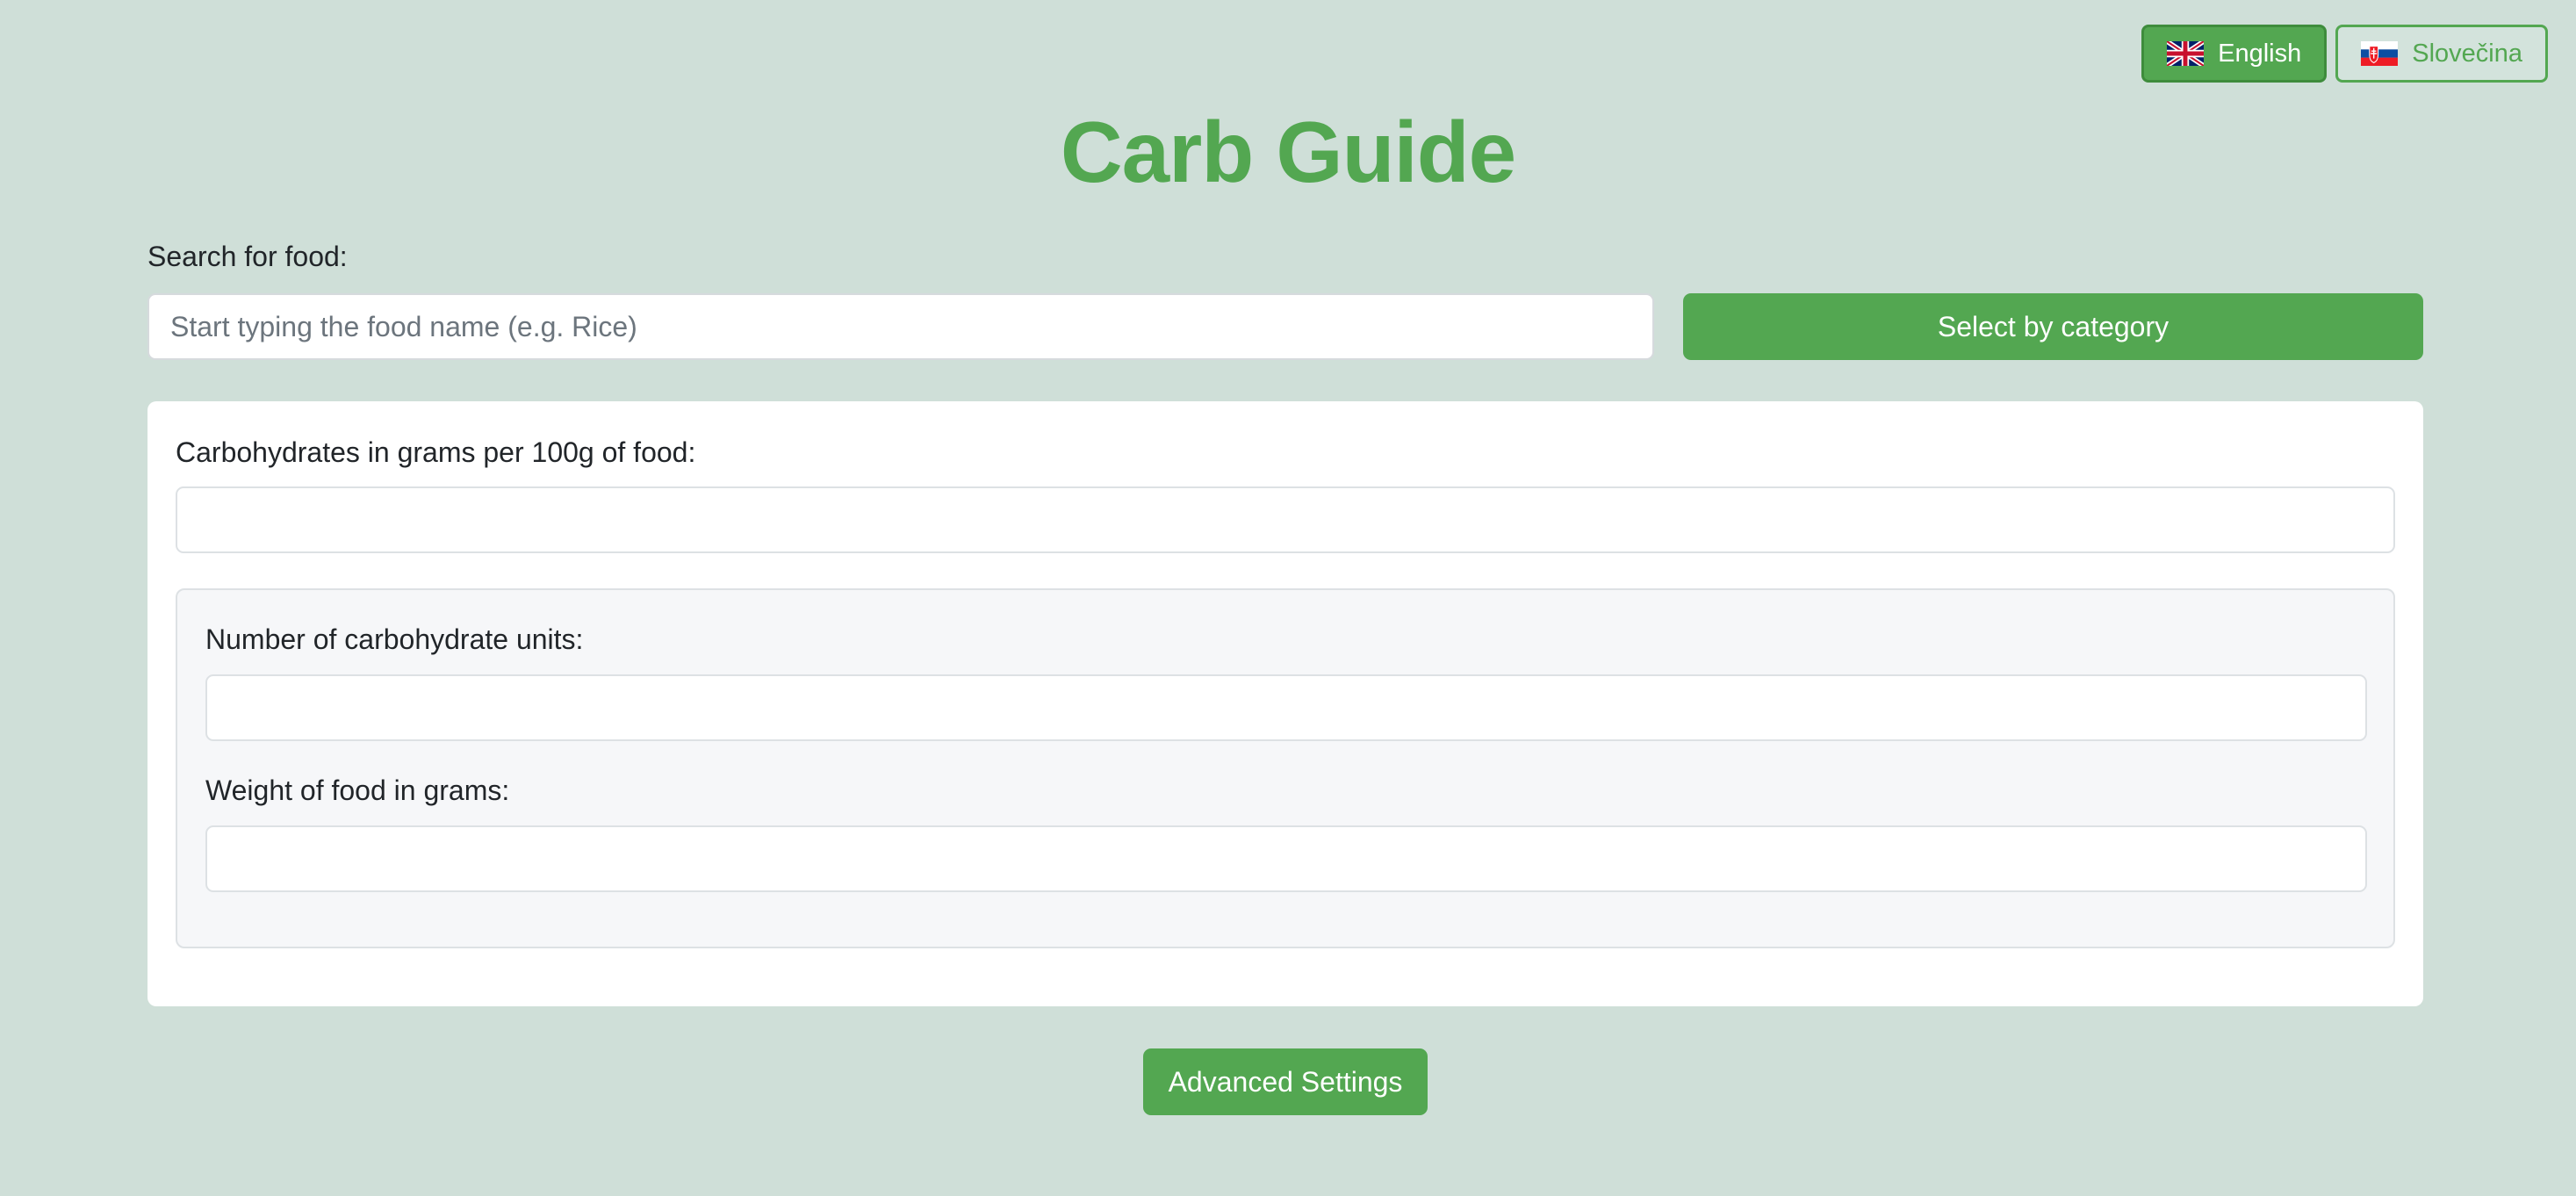 The width and height of the screenshot is (2576, 1196). I want to click on language-button-english: English, so click(2234, 54).